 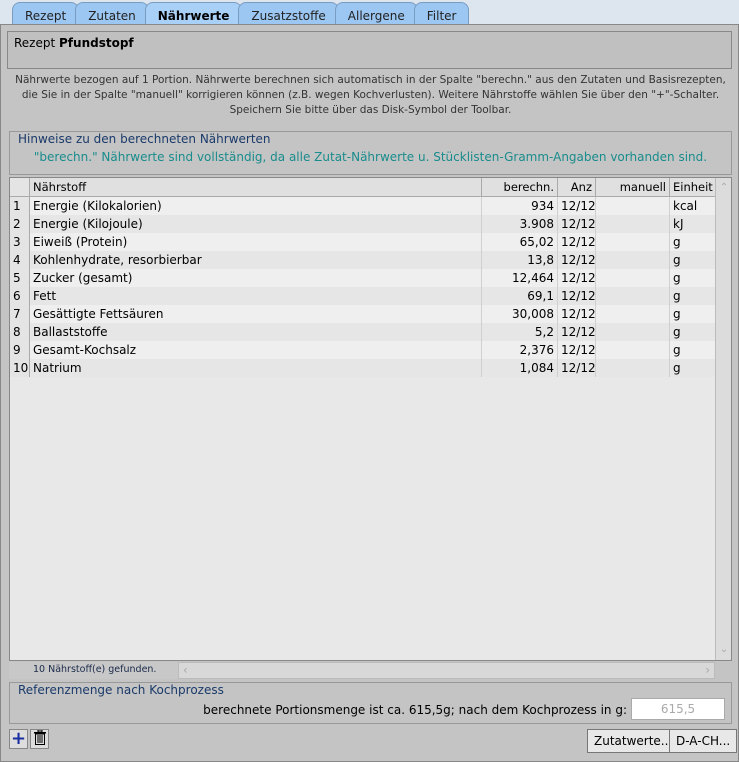 I want to click on nutrient-name: Gesättigte Fettsäuren, so click(x=256, y=314).